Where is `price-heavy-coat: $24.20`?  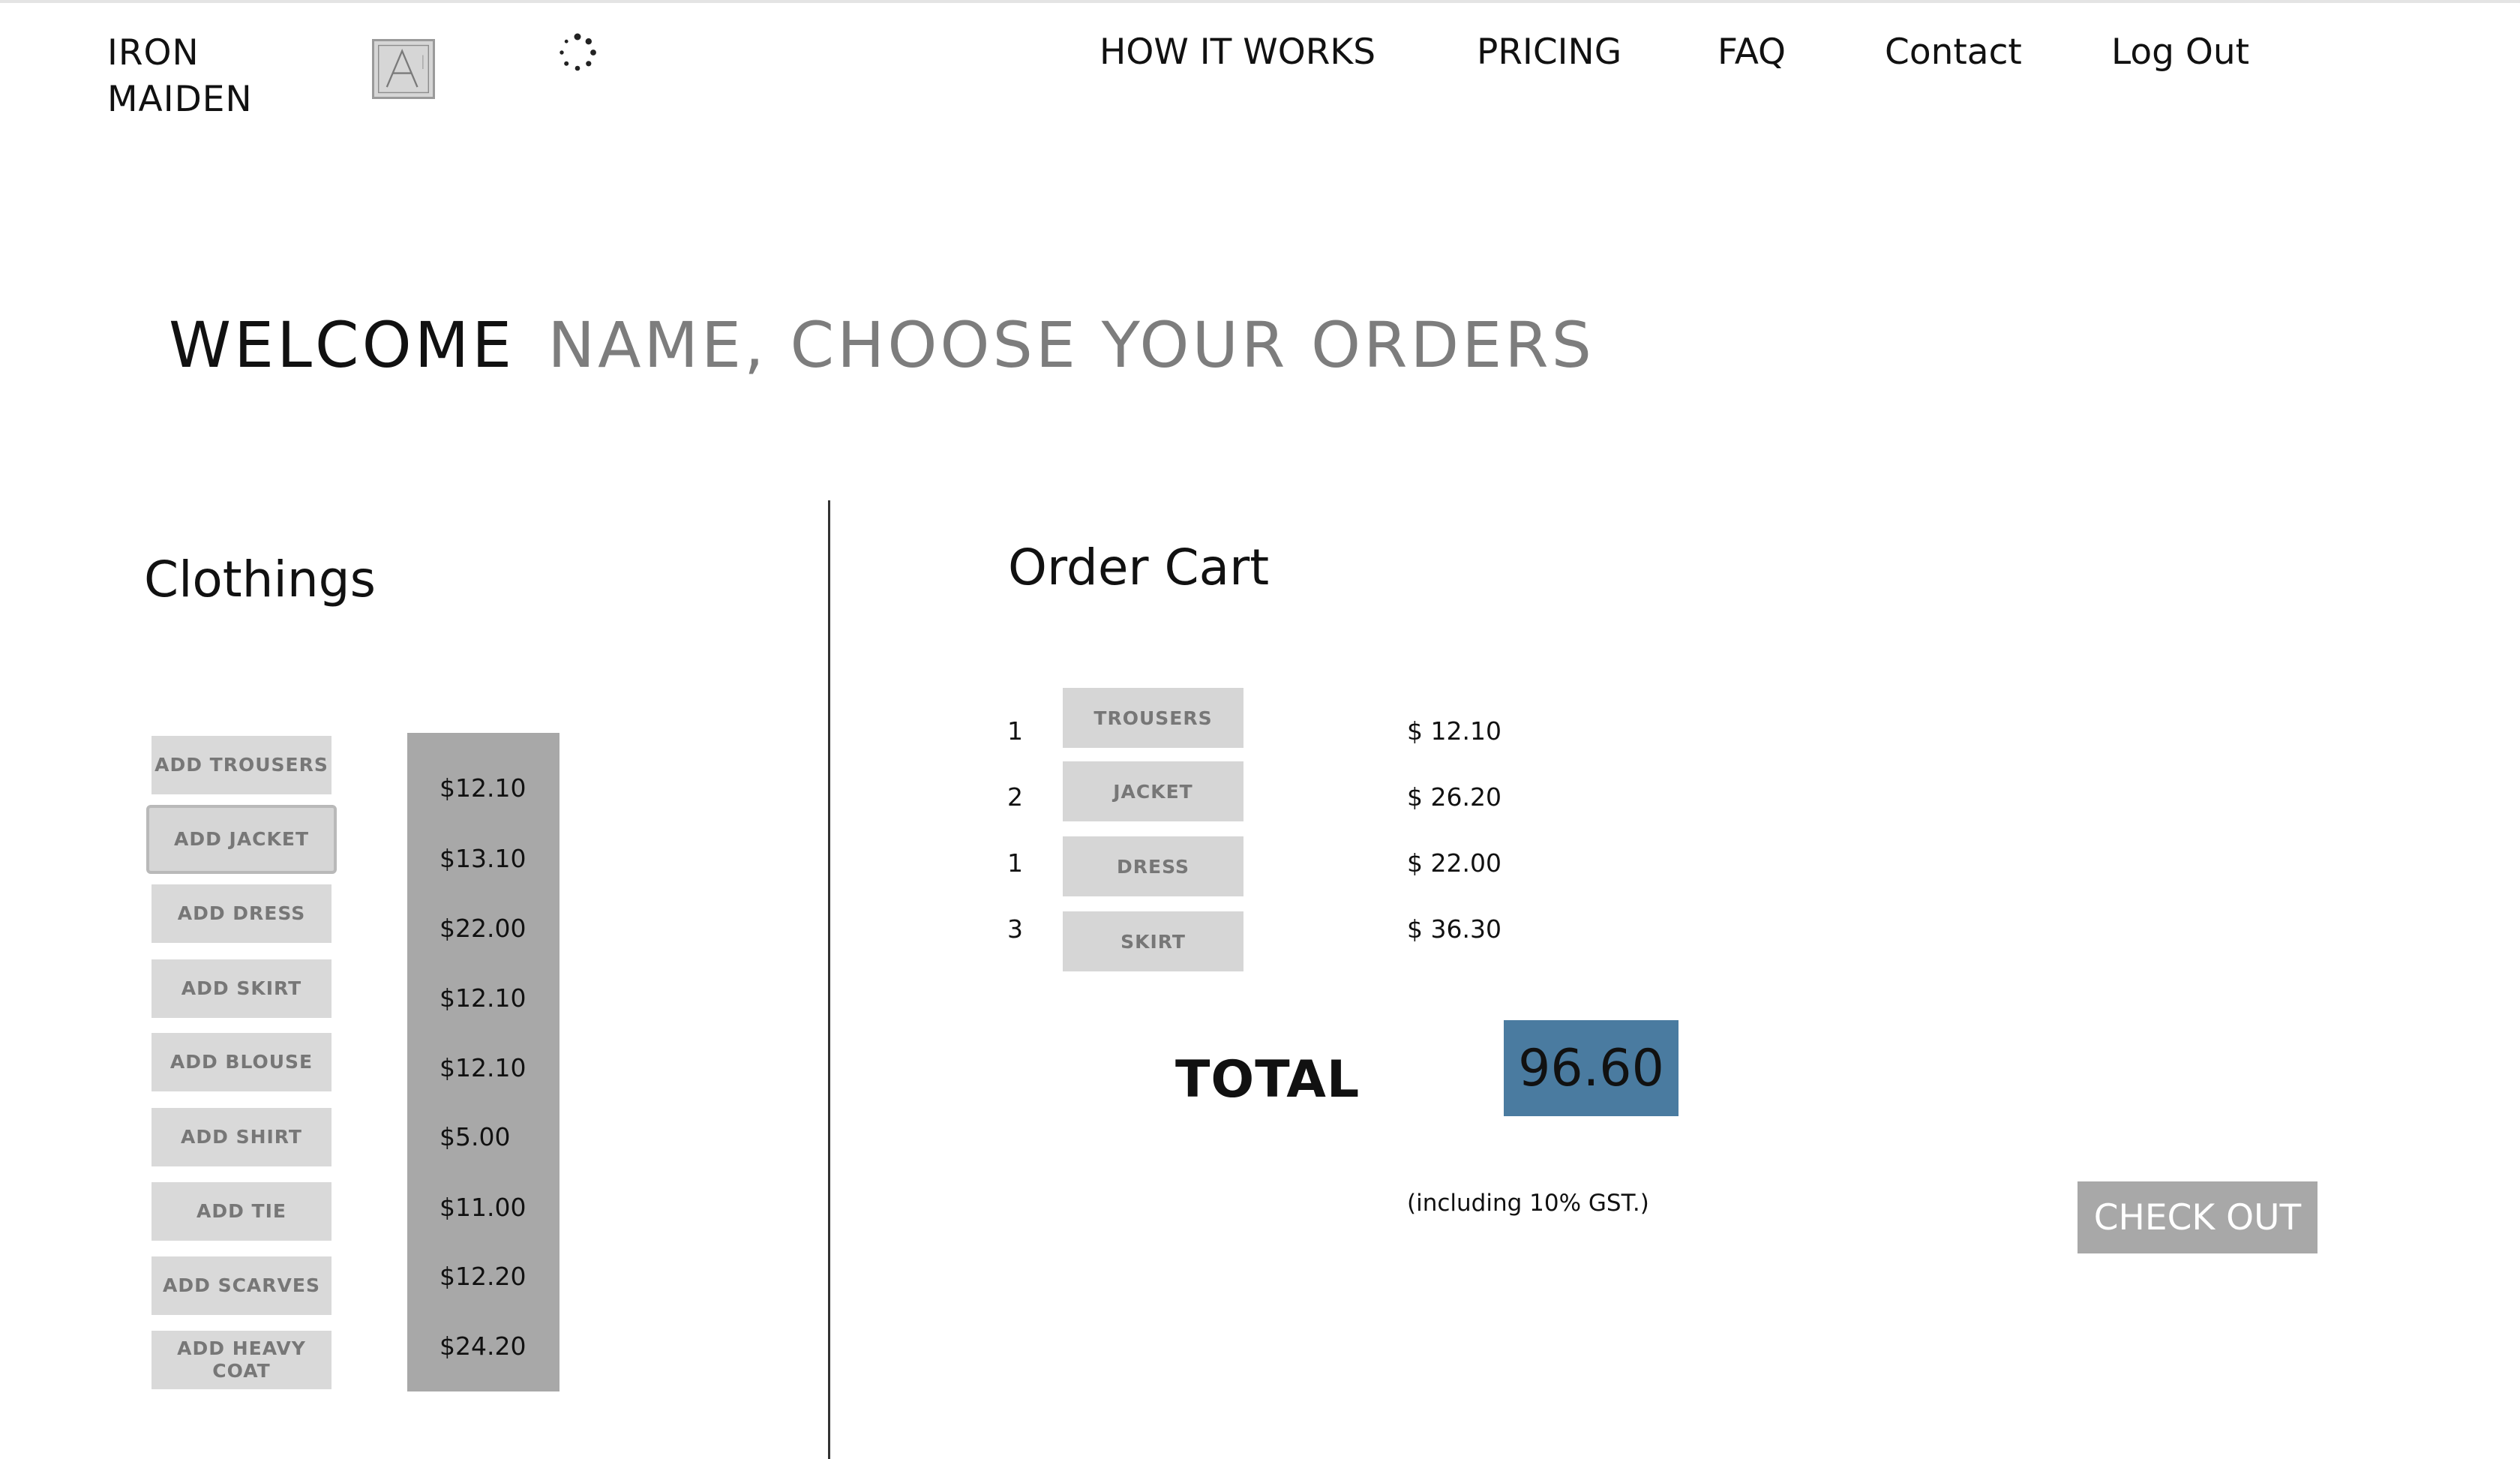 price-heavy-coat: $24.20 is located at coordinates (483, 1346).